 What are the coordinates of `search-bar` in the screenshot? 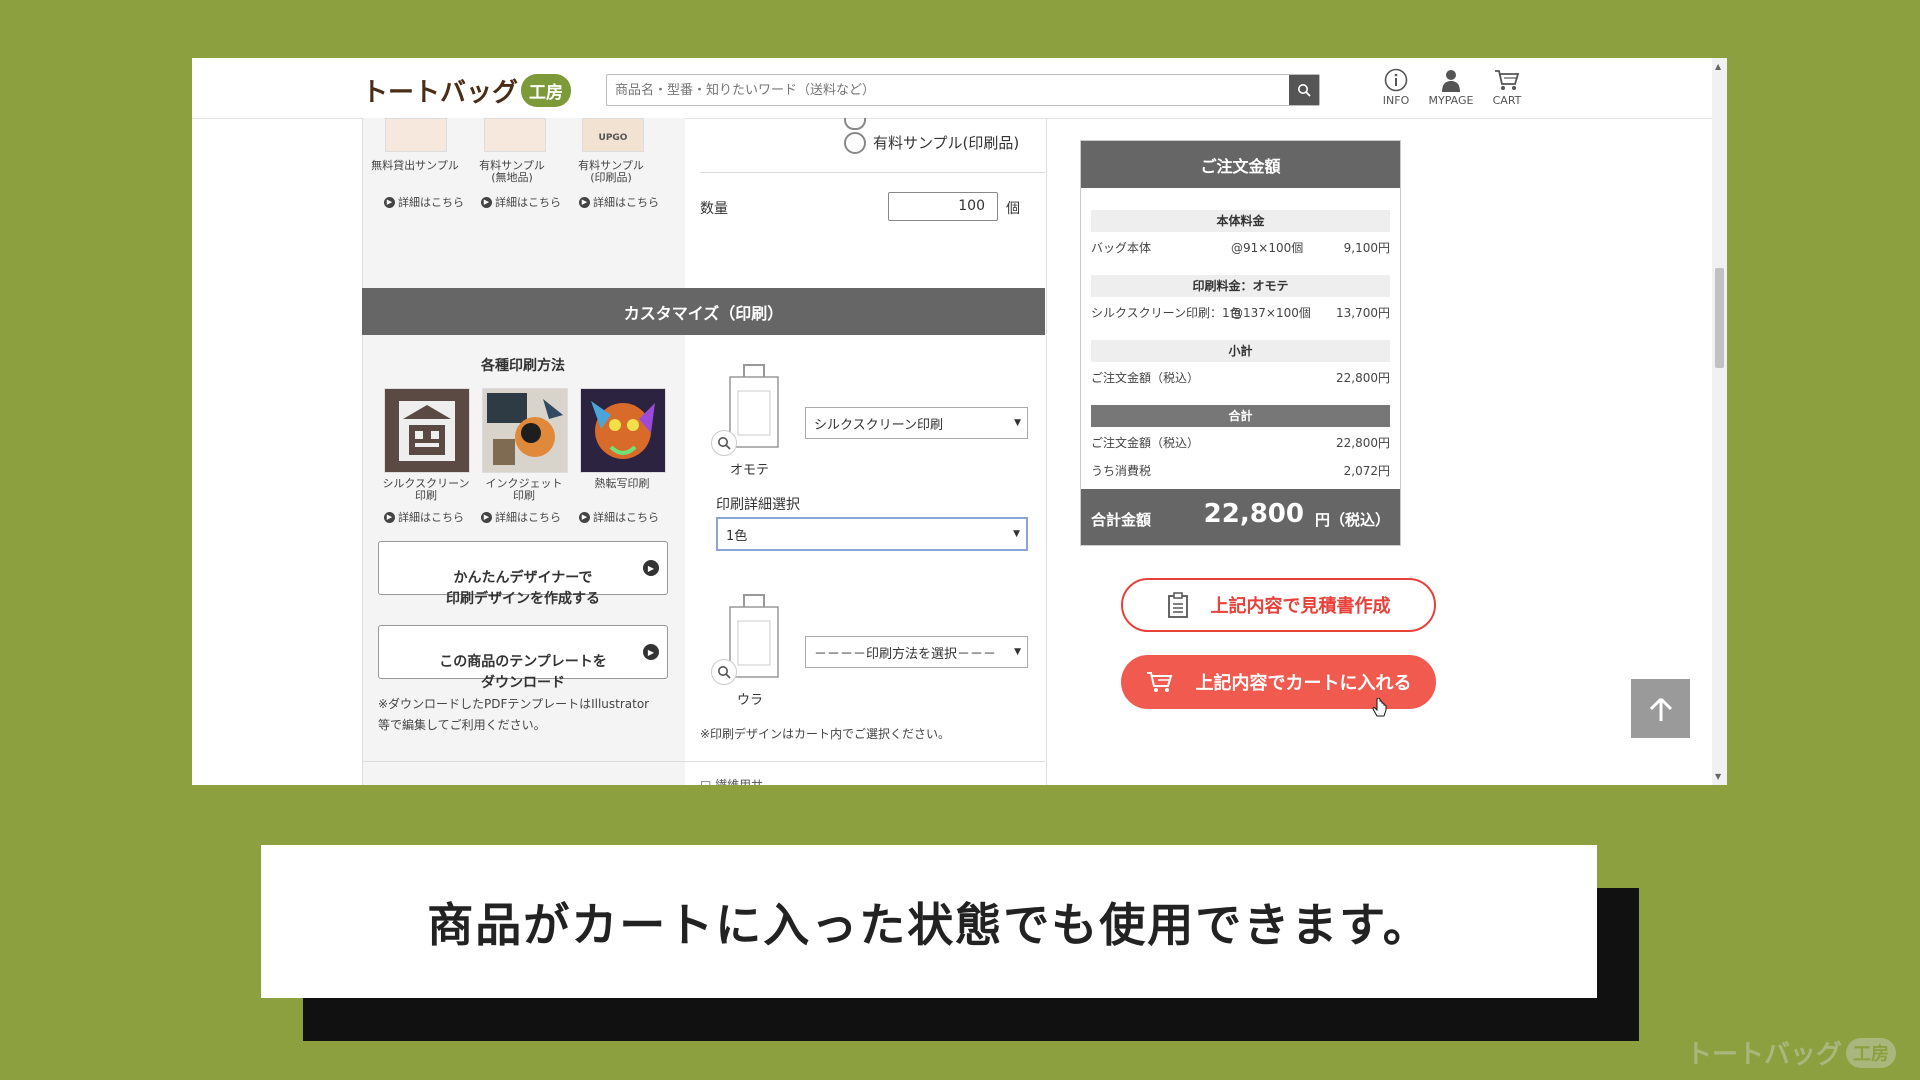 It's located at (963, 90).